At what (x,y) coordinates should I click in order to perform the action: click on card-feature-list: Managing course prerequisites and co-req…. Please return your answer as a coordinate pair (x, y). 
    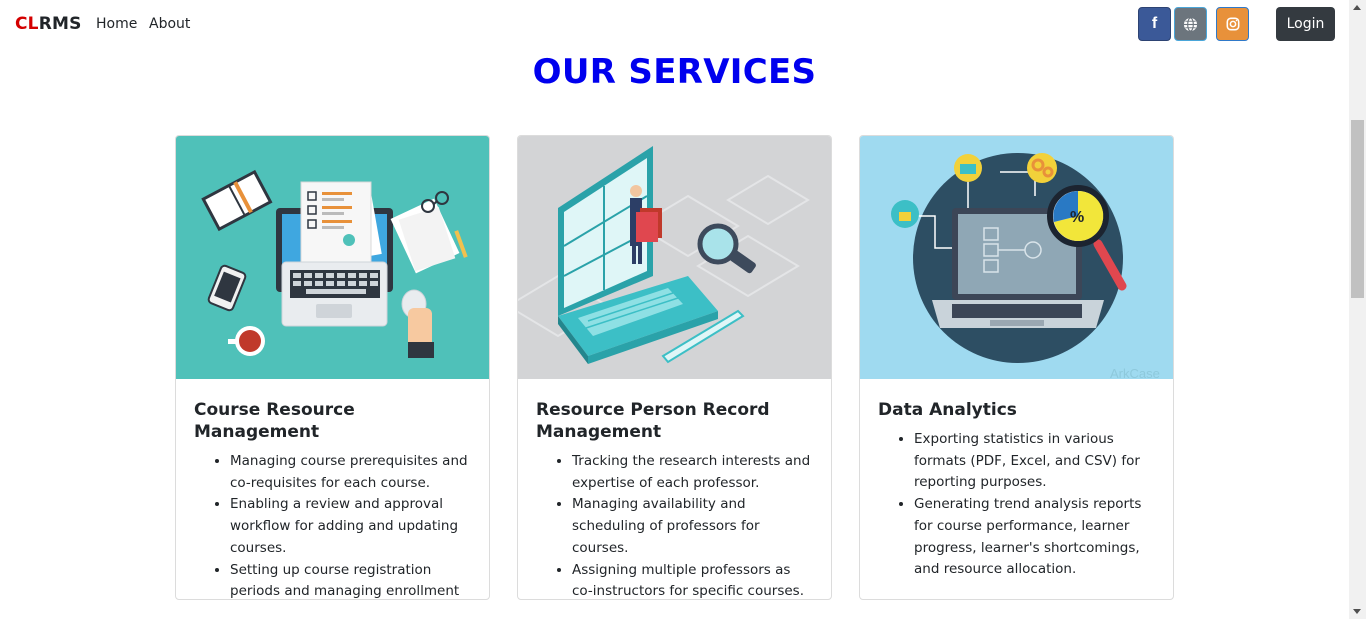
    Looking at the image, I should click on (332, 525).